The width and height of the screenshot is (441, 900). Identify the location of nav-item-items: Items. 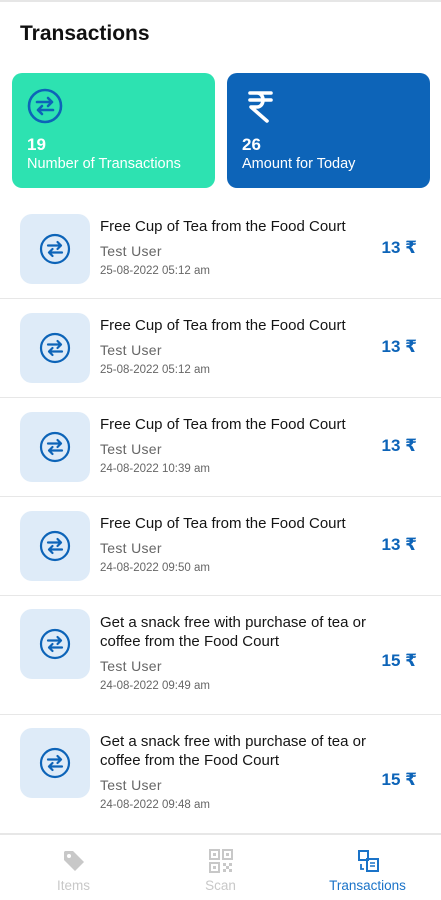
(73, 868).